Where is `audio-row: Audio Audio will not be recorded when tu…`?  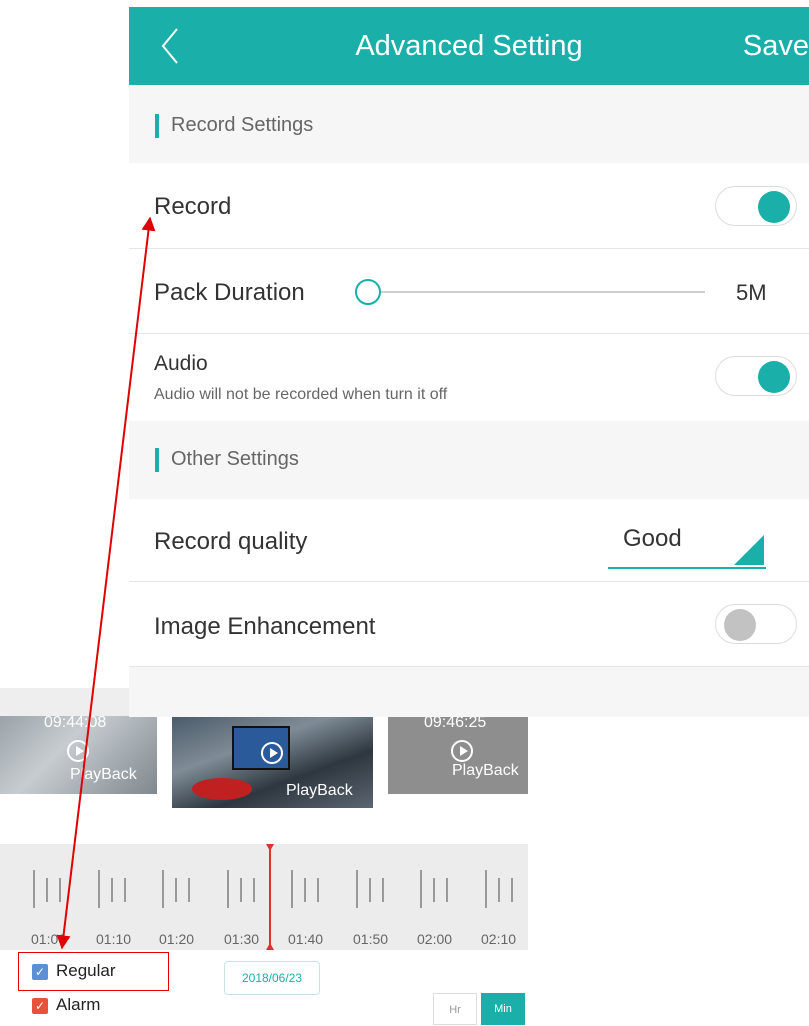 audio-row: Audio Audio will not be recorded when tu… is located at coordinates (469, 378).